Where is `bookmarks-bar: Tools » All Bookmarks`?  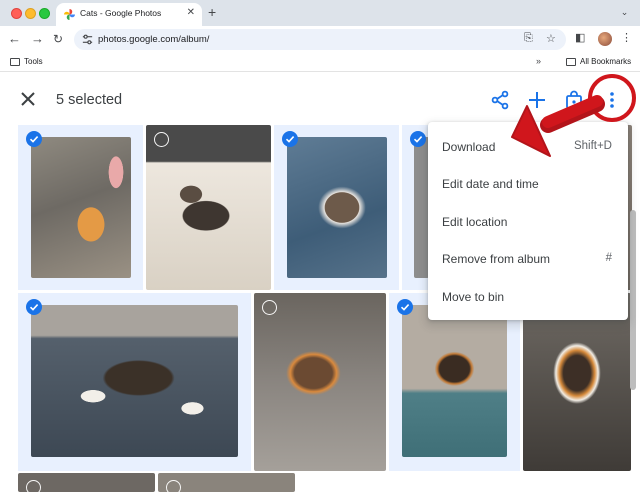
bookmarks-bar: Tools » All Bookmarks is located at coordinates (320, 62).